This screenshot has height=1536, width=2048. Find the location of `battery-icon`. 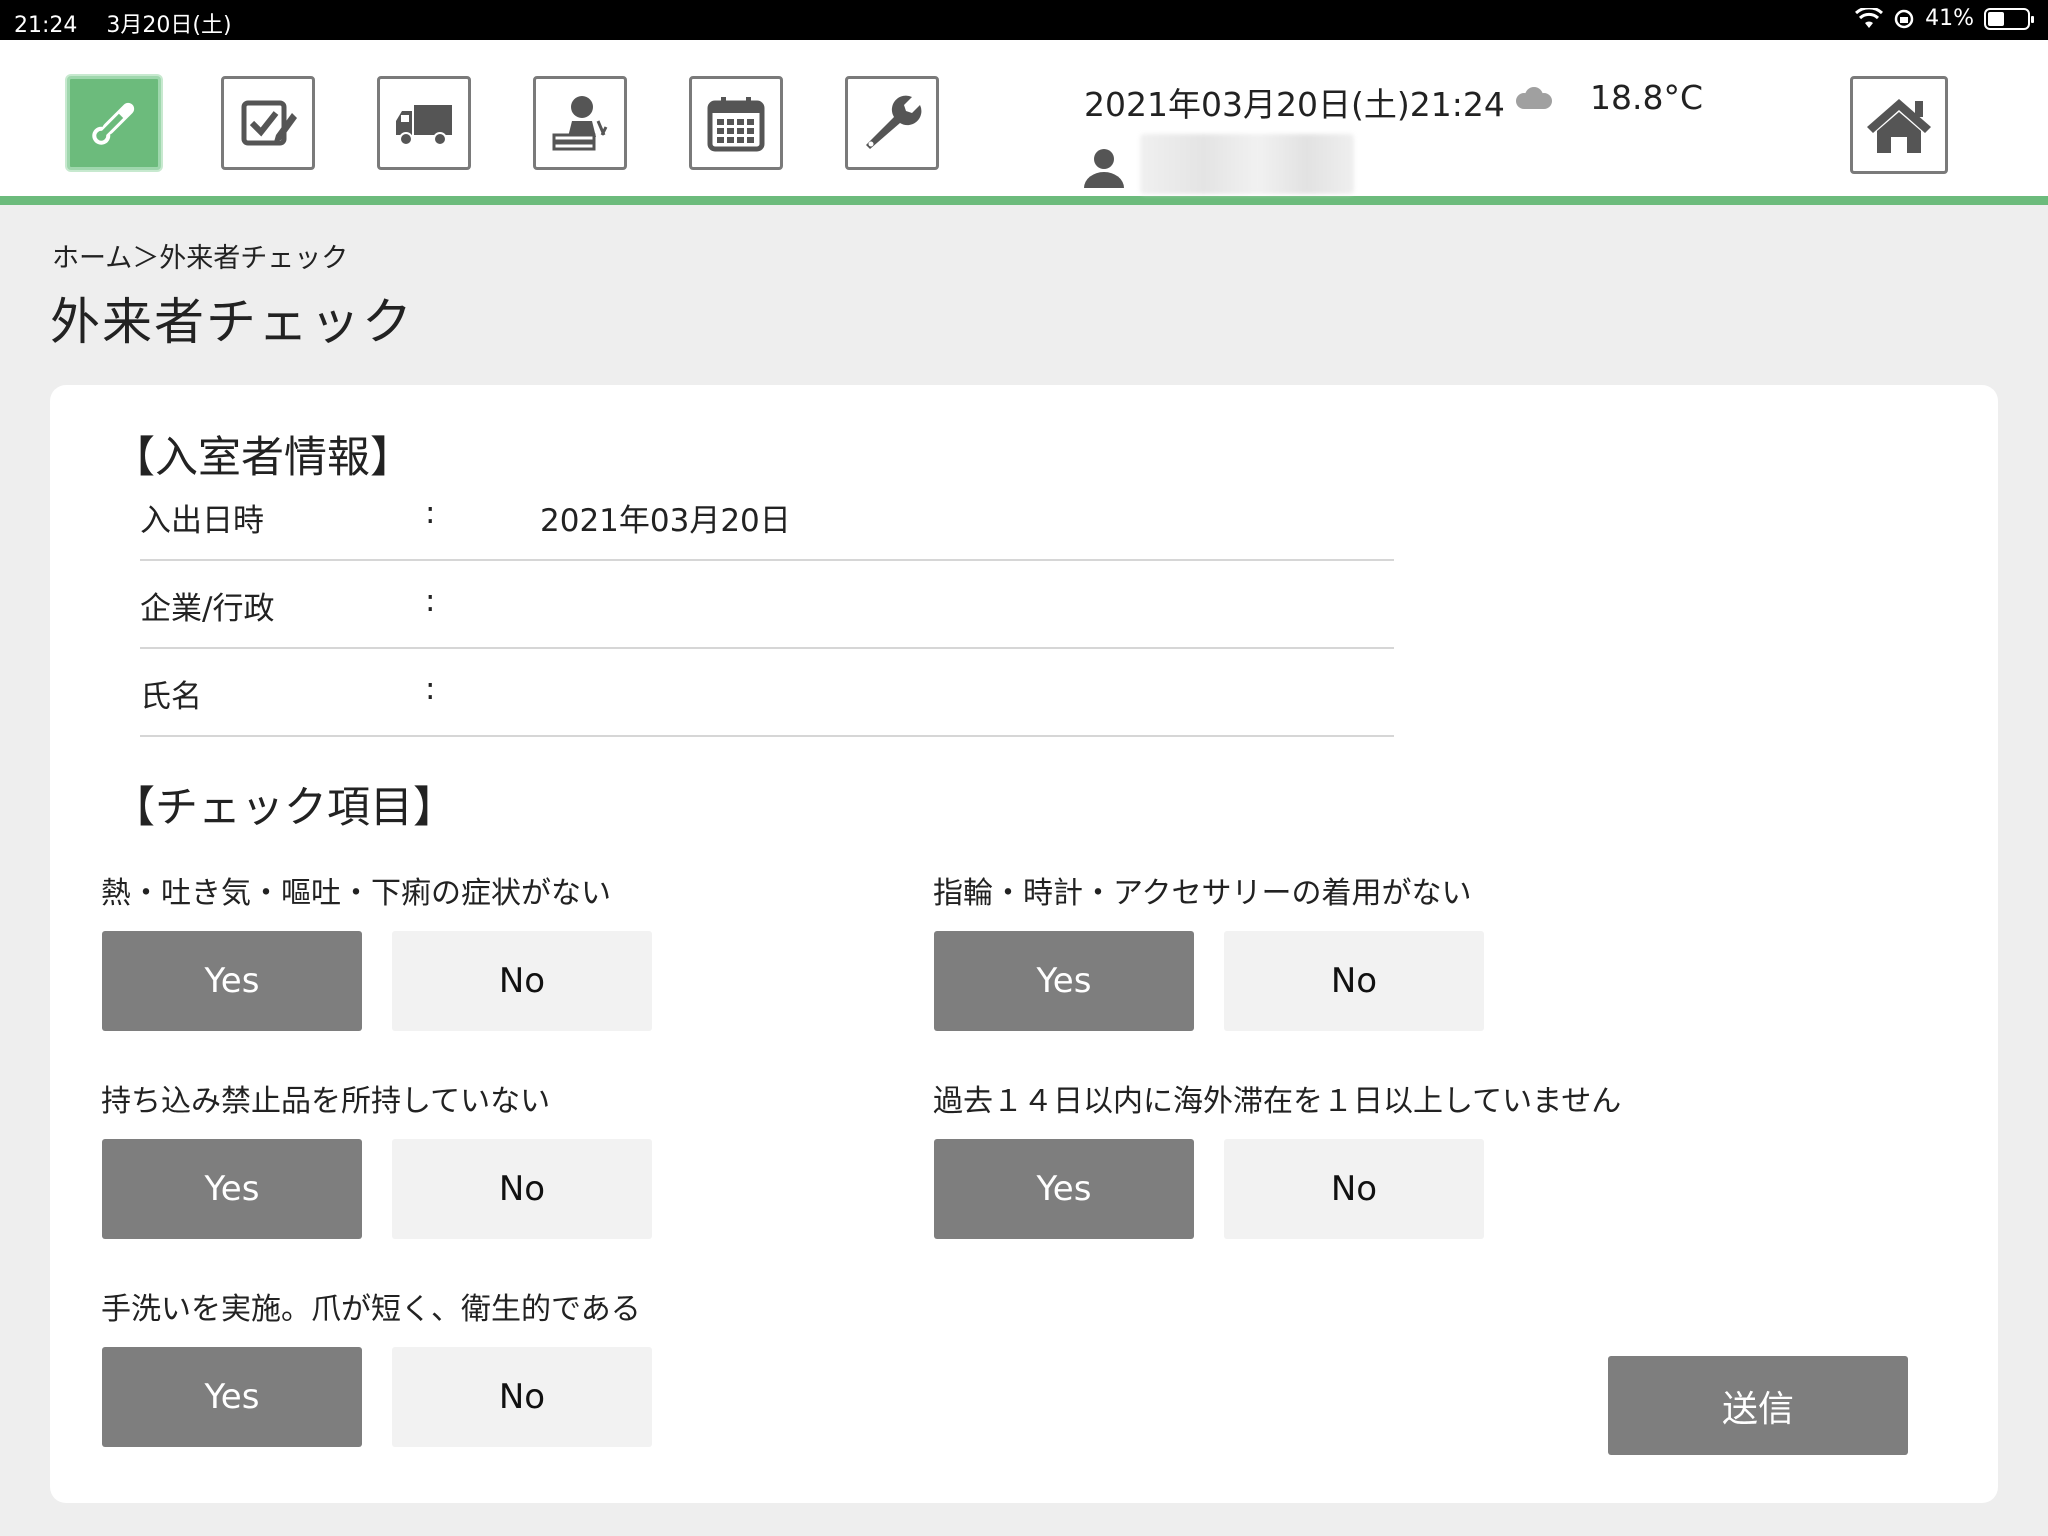

battery-icon is located at coordinates (2009, 18).